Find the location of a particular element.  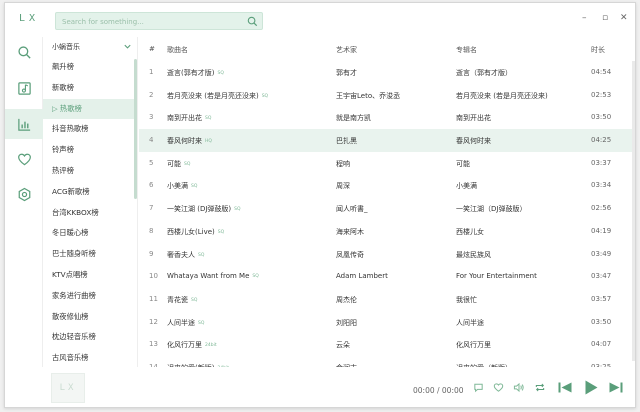

table-row: 3 南到开出花 SQ 就是南方凯 南到开出花 03:50 is located at coordinates (387, 117).